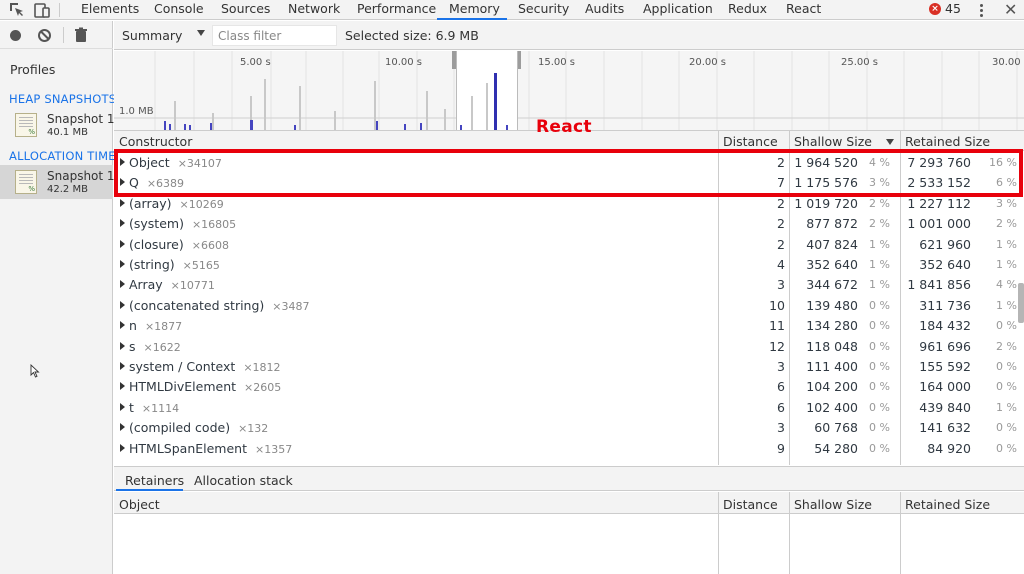 The image size is (1024, 574). What do you see at coordinates (953, 8) in the screenshot?
I see `error-count: 45` at bounding box center [953, 8].